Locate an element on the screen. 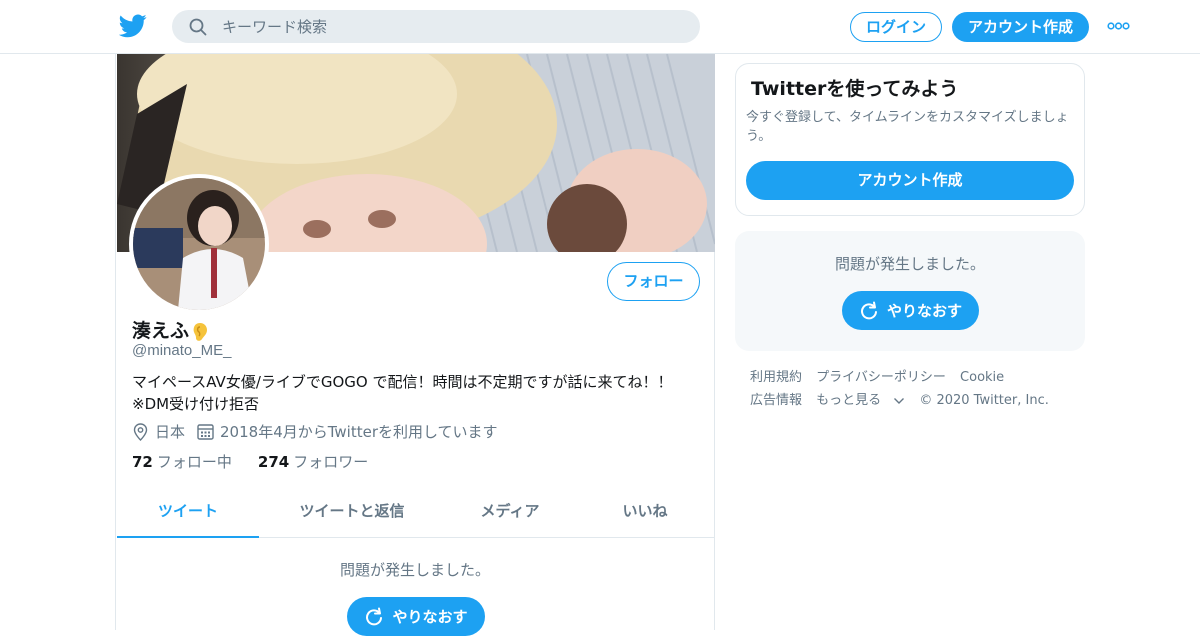 Image resolution: width=1200 pixels, height=636 pixels. joined-item: 2018年4月からTwitterを利用しています is located at coordinates (347, 431).